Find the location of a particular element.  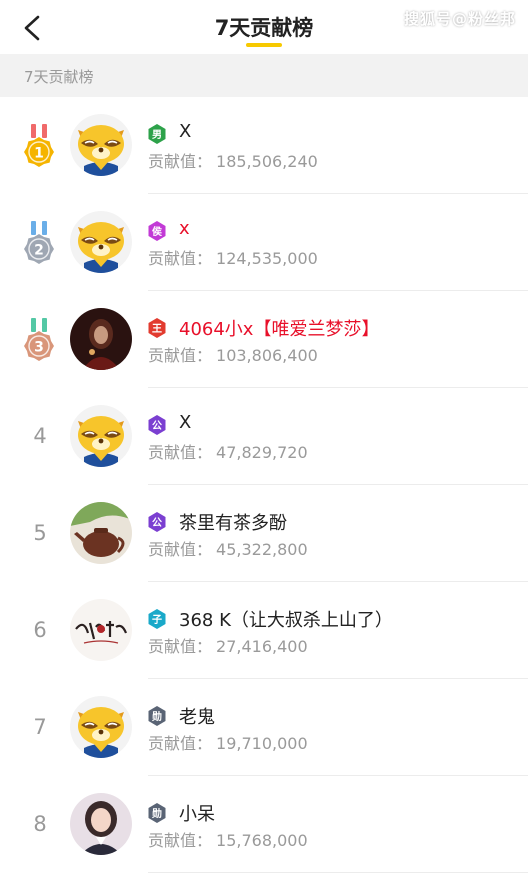

svg-text: 男 is located at coordinates (157, 135).